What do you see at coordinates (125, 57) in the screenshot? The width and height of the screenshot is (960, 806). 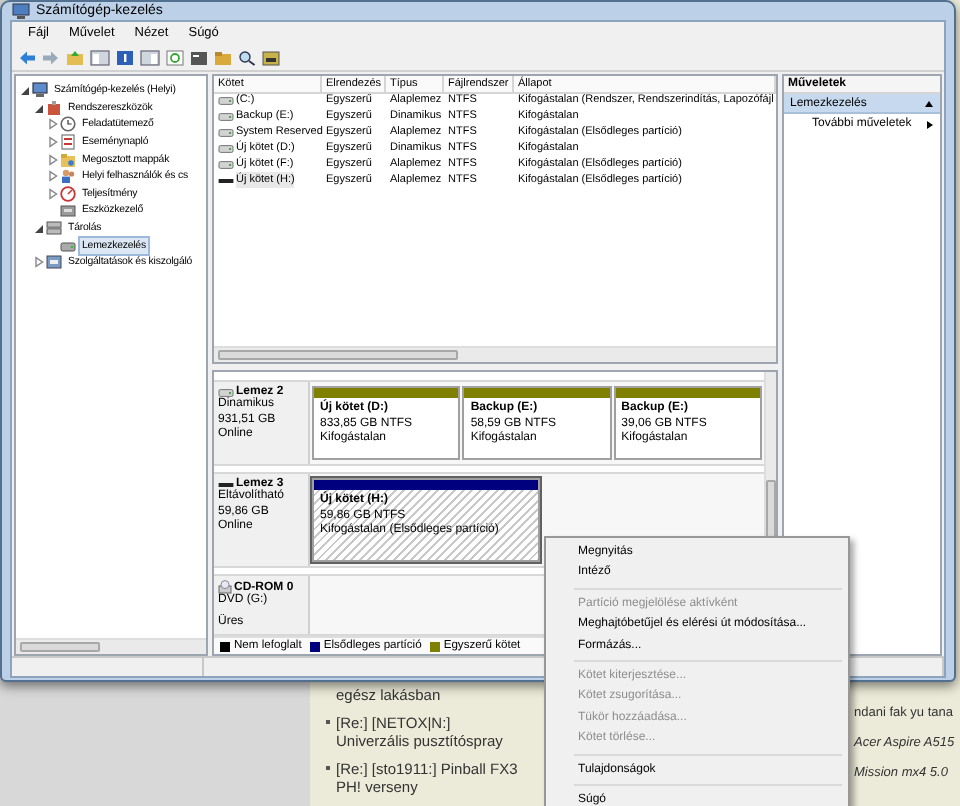 I see `help-icon` at bounding box center [125, 57].